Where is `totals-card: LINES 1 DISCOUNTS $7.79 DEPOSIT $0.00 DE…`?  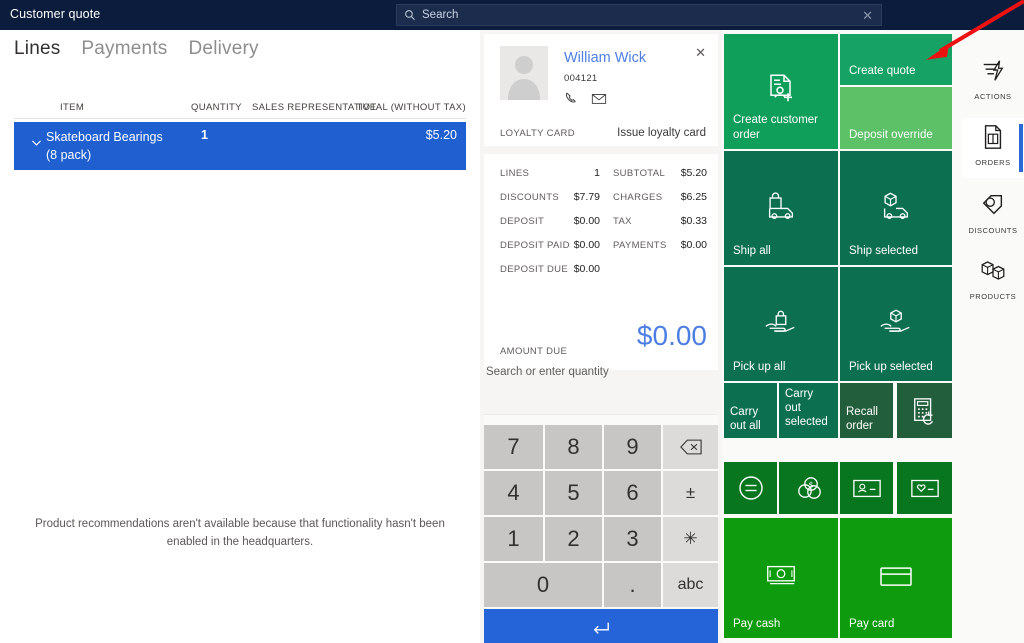 totals-card: LINES 1 DISCOUNTS $7.79 DEPOSIT $0.00 DE… is located at coordinates (601, 262).